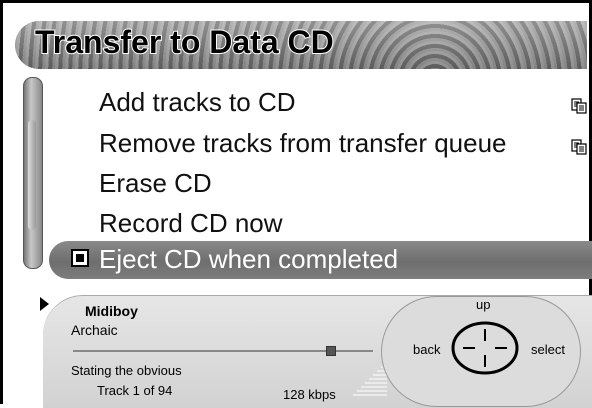 Image resolution: width=592 pixels, height=408 pixels. I want to click on menu-item-erase-cd: Erase CD, so click(155, 183).